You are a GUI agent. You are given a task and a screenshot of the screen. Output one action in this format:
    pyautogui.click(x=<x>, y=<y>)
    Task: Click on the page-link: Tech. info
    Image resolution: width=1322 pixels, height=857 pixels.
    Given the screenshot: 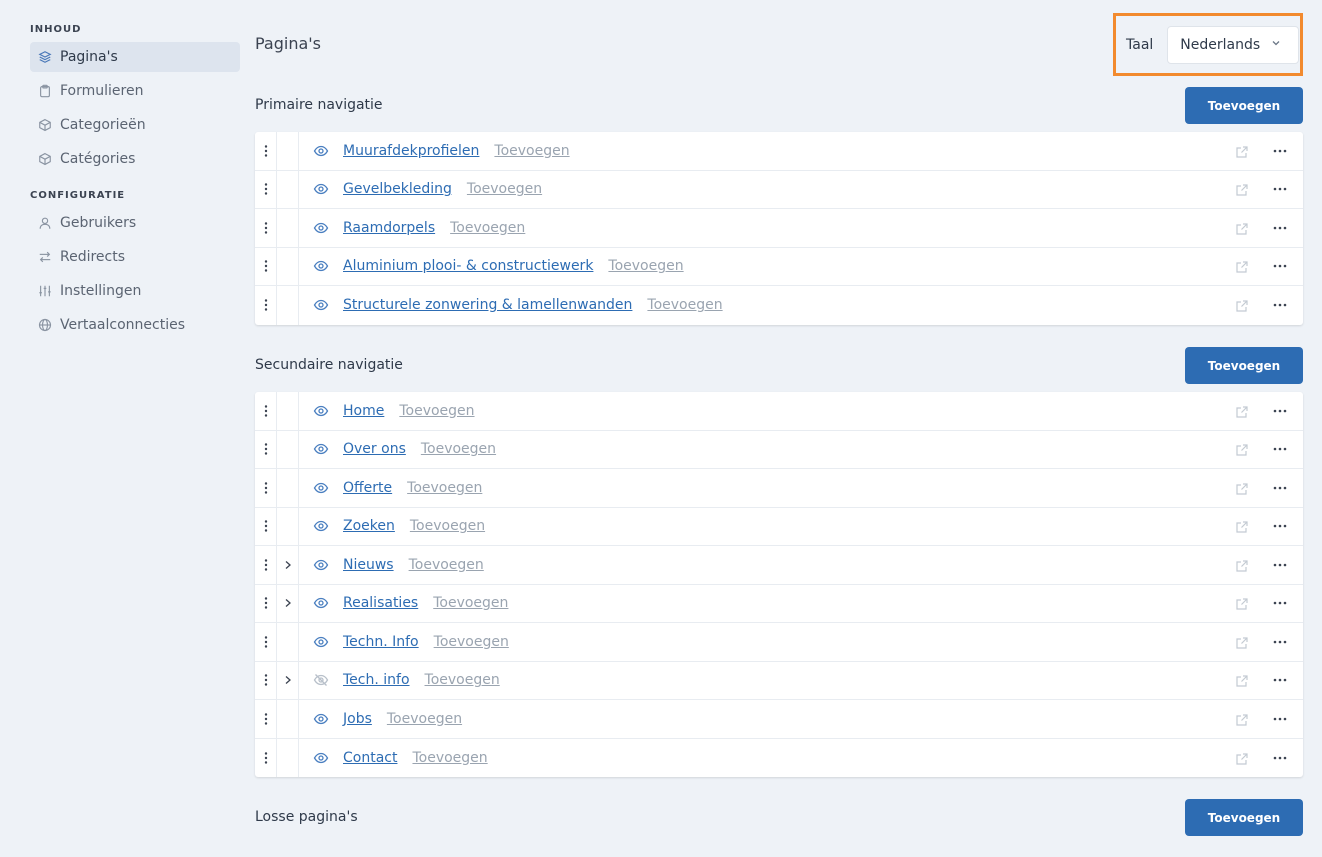 What is the action you would take?
    pyautogui.click(x=376, y=680)
    